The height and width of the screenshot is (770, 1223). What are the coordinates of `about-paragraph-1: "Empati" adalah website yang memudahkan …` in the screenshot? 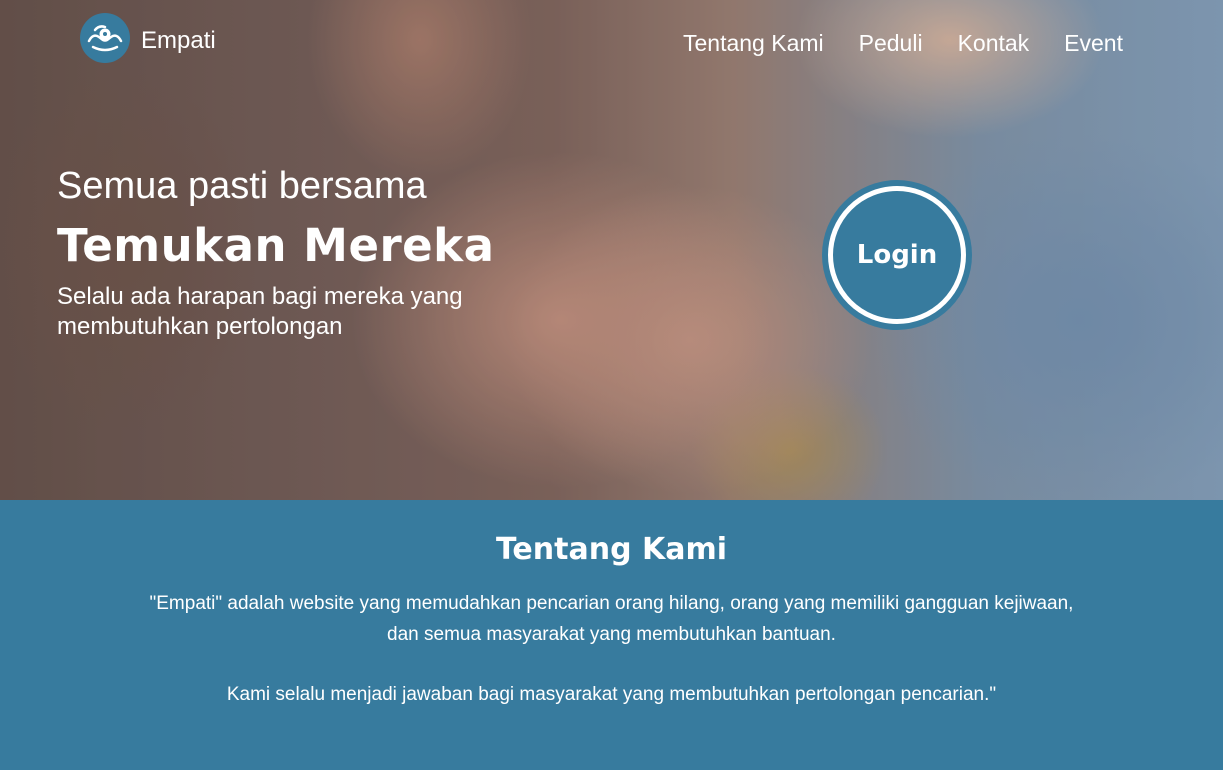 It's located at (611, 619).